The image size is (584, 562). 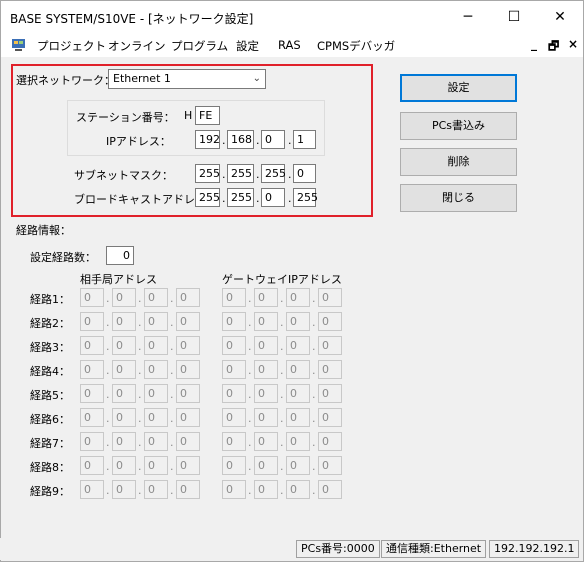 I want to click on broadcast-octet-1: 255, so click(x=207, y=197).